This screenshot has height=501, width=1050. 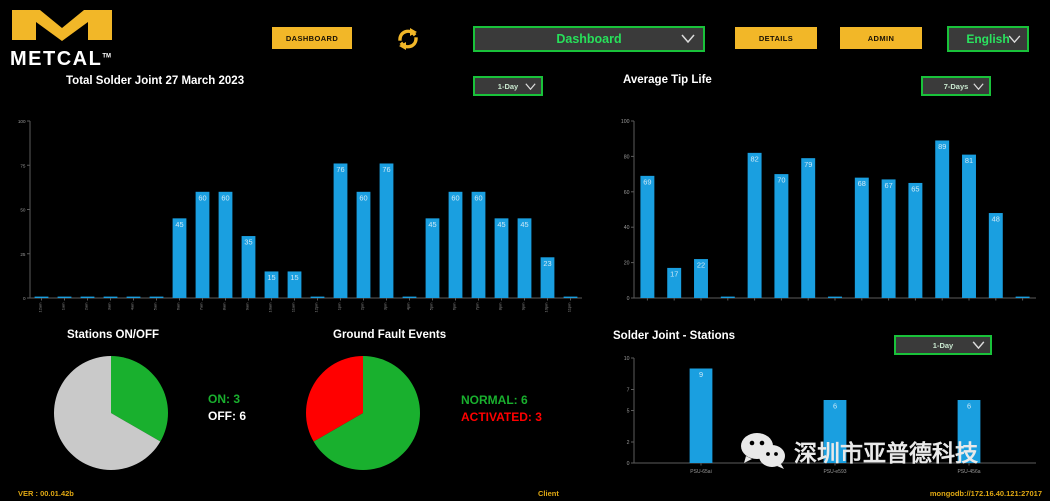 I want to click on svg-text: 89, so click(x=942, y=146).